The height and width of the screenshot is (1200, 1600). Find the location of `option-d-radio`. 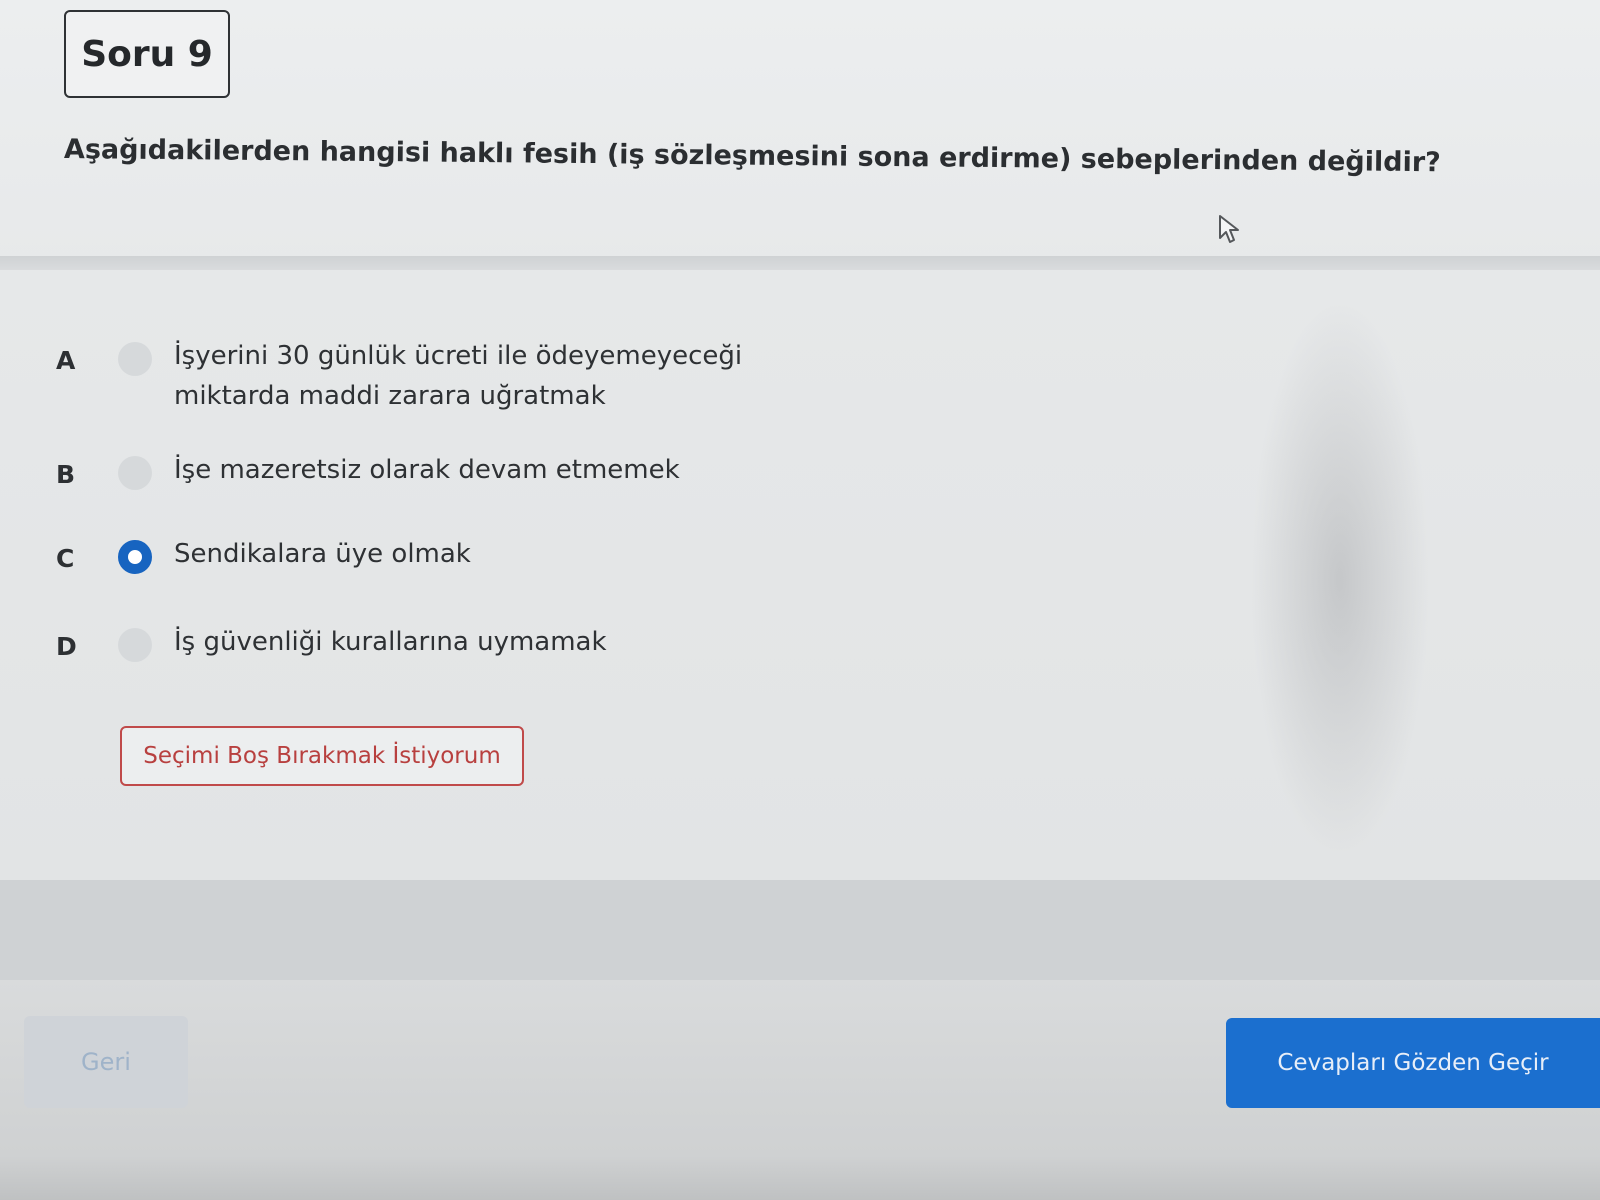

option-d-radio is located at coordinates (135, 645).